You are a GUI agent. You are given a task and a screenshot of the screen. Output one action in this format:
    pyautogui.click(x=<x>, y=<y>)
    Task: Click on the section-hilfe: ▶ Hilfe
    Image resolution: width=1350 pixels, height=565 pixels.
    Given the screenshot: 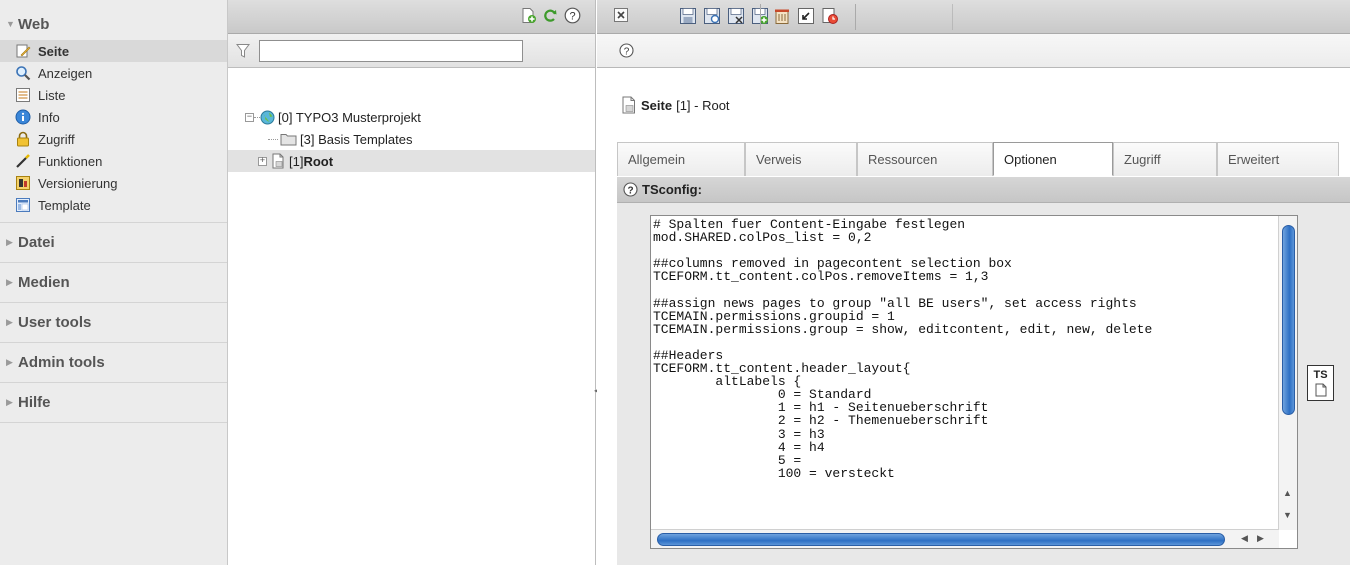 What is the action you would take?
    pyautogui.click(x=113, y=403)
    